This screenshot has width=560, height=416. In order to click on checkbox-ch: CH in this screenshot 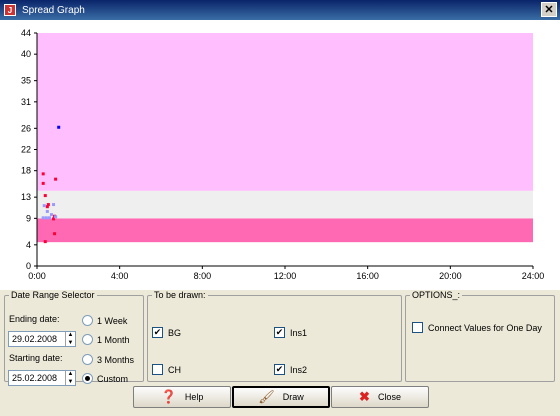, I will do `click(166, 369)`.